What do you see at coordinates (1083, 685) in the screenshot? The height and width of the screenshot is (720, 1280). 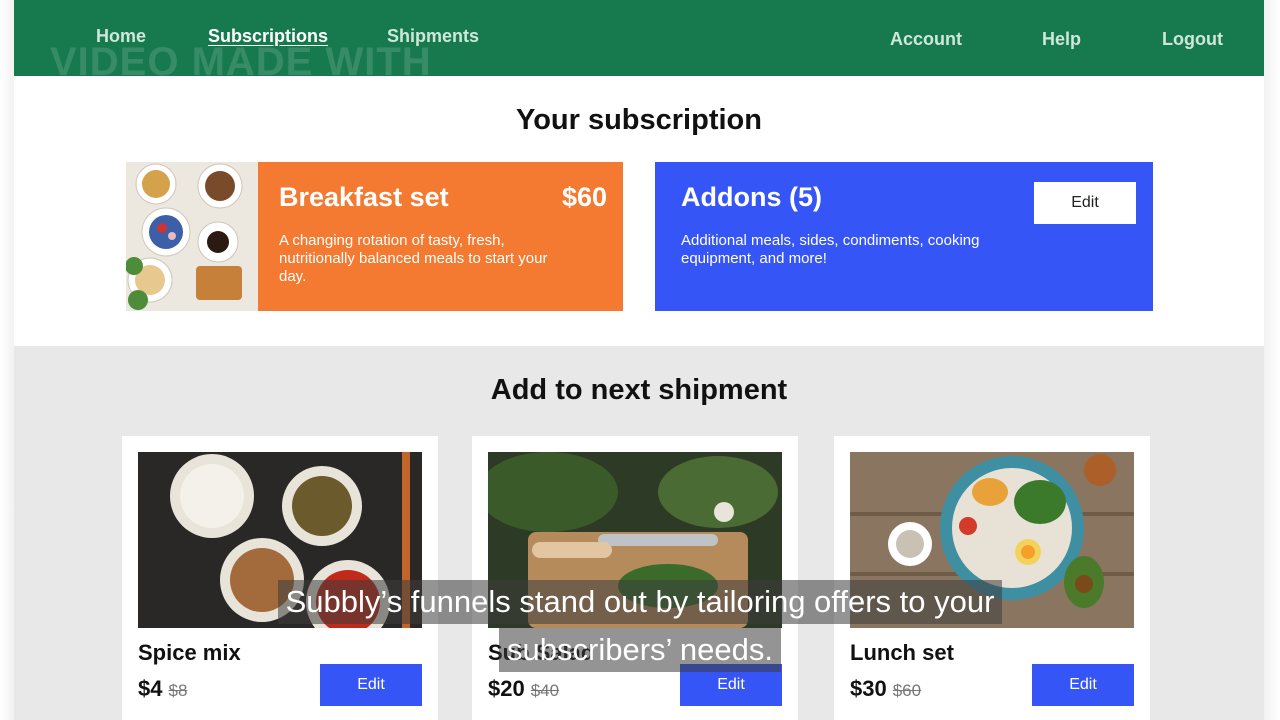 I see `lunch-set-edit-button: Edit` at bounding box center [1083, 685].